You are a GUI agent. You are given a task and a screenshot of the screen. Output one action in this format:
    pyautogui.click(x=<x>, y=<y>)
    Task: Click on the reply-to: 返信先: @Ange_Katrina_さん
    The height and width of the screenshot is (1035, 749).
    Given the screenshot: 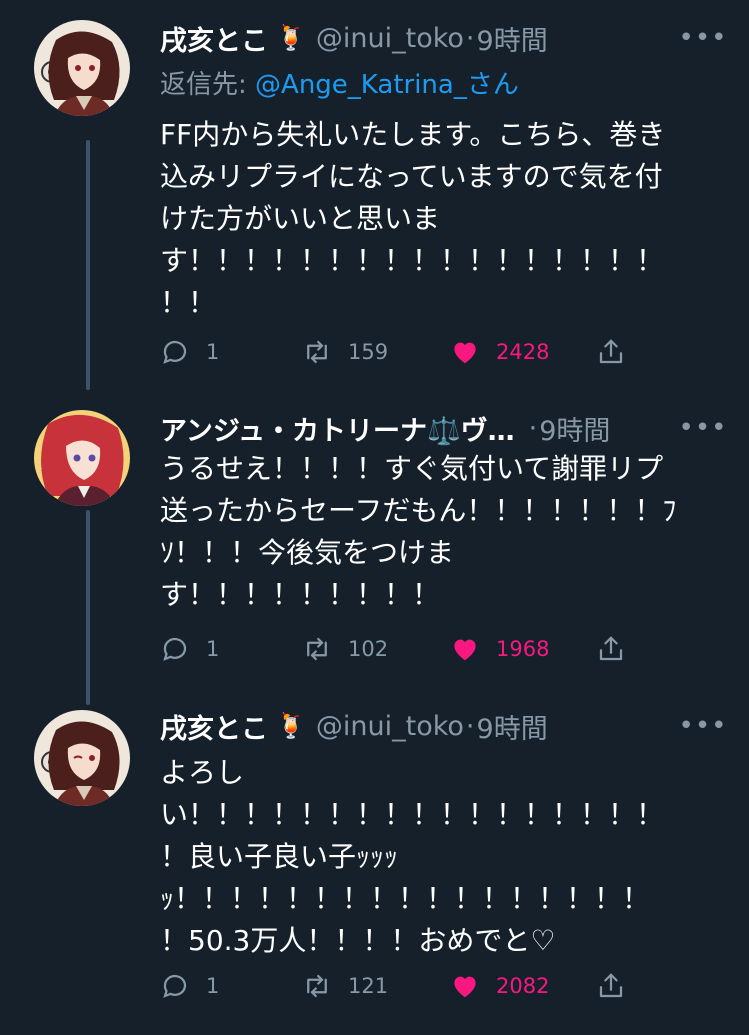 What is the action you would take?
    pyautogui.click(x=339, y=82)
    